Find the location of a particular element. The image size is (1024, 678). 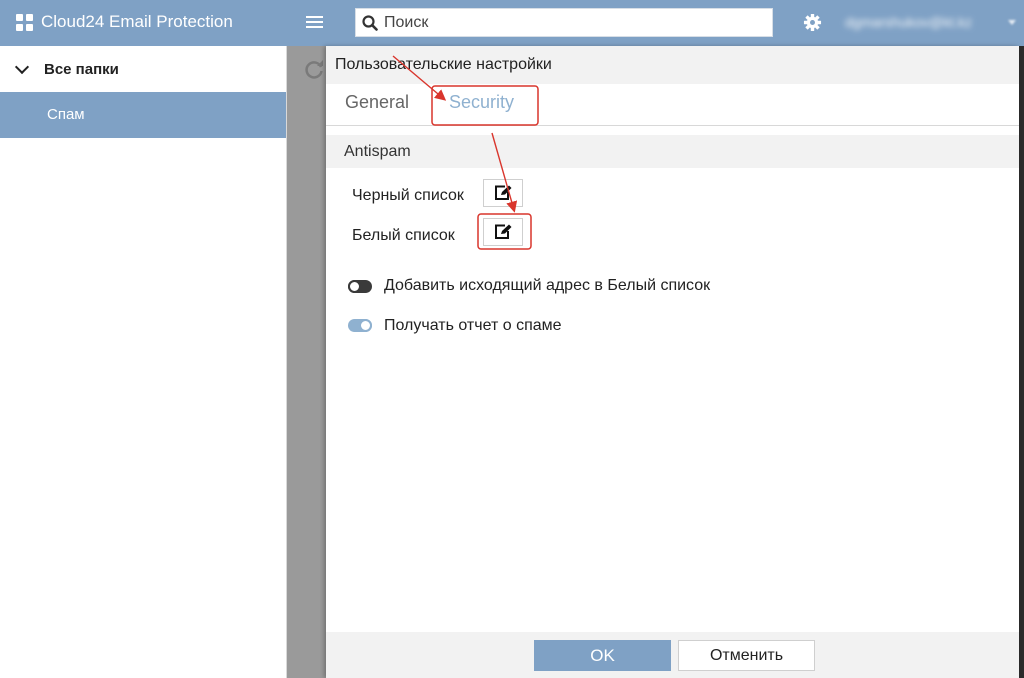

sidebar-item-label: Спам is located at coordinates (66, 114).